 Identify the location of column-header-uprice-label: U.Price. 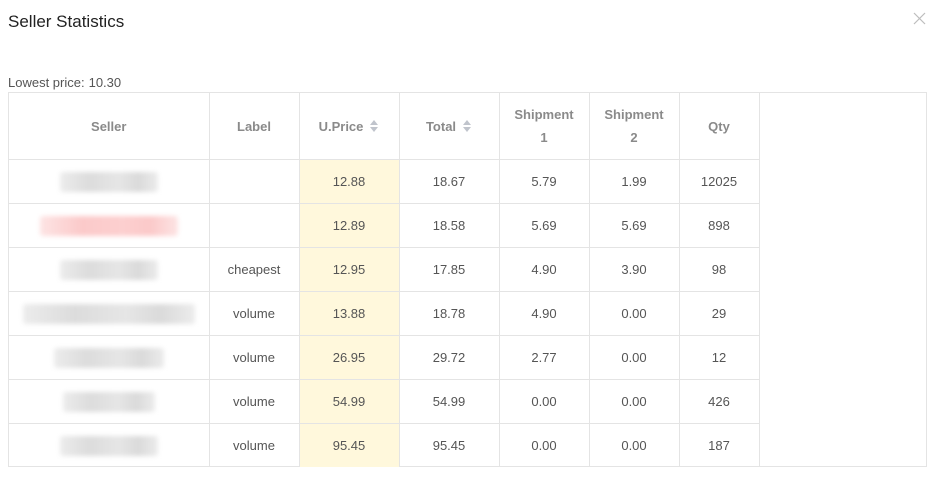
(341, 126).